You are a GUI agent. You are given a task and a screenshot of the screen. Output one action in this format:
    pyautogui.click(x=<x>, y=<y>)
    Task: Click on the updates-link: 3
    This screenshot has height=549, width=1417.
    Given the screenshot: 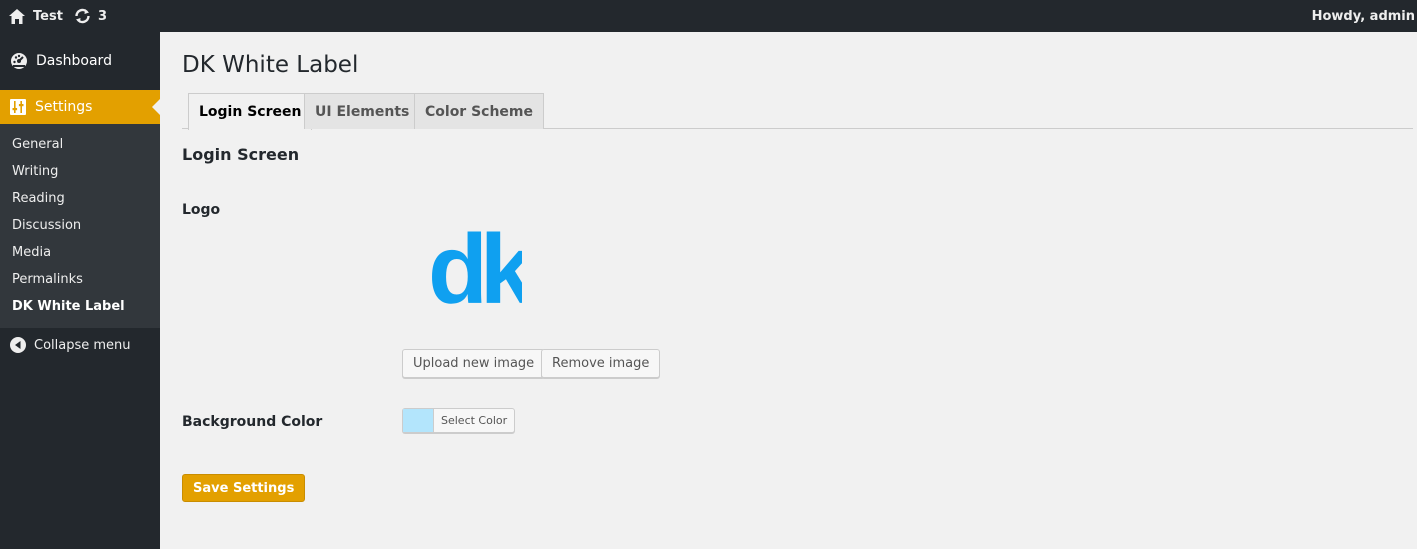 What is the action you would take?
    pyautogui.click(x=90, y=16)
    